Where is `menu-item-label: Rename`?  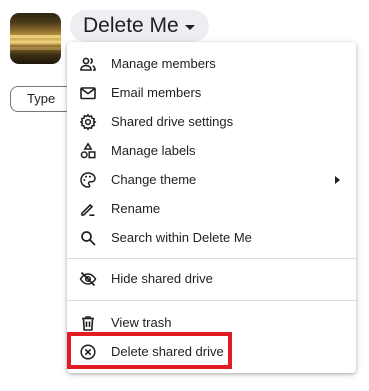
menu-item-label: Rename is located at coordinates (136, 208).